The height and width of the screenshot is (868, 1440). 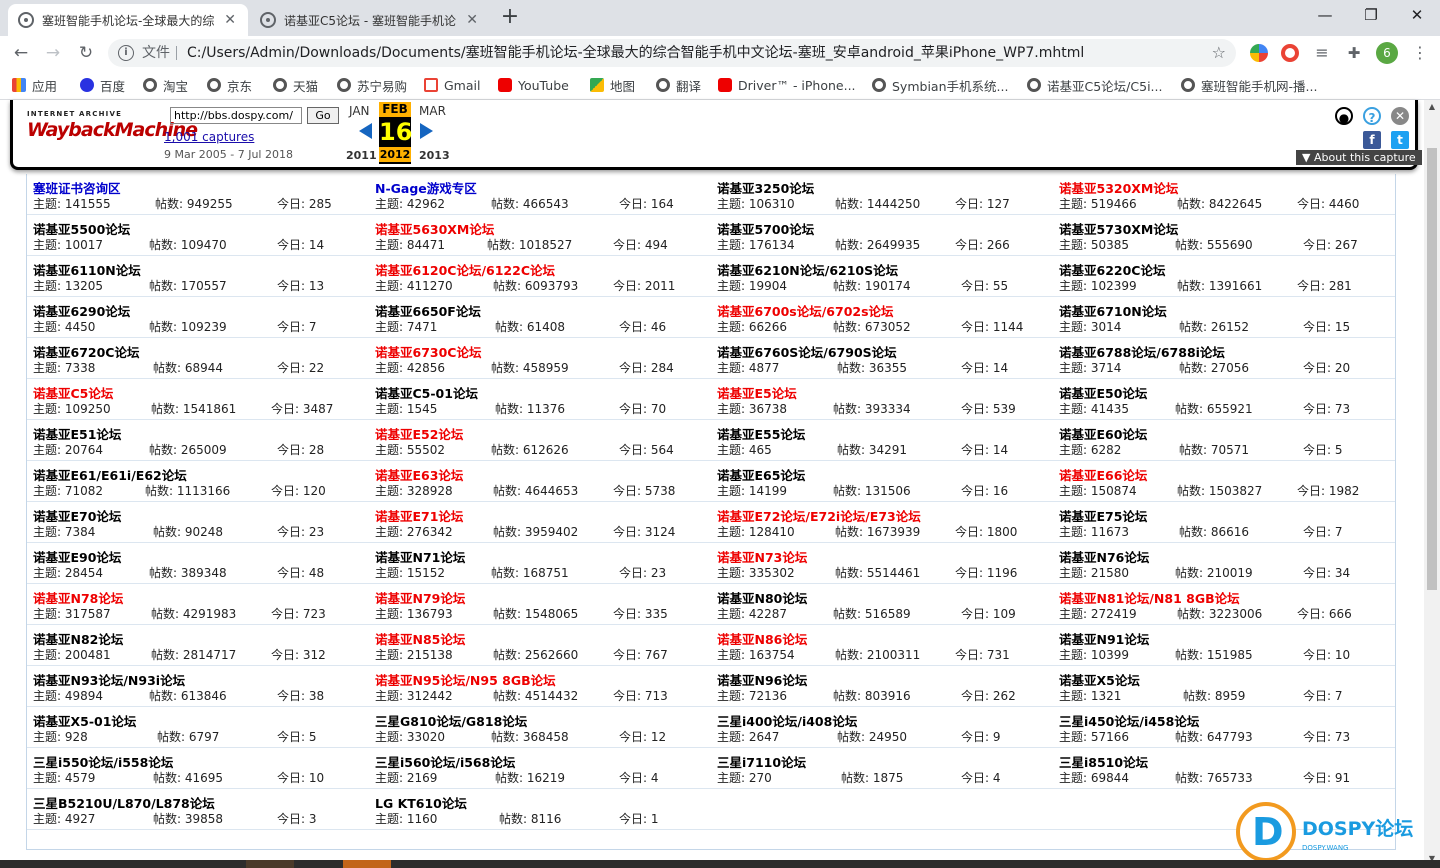 I want to click on wayback-url-input: http://bbs.dospy.com/, so click(x=236, y=115).